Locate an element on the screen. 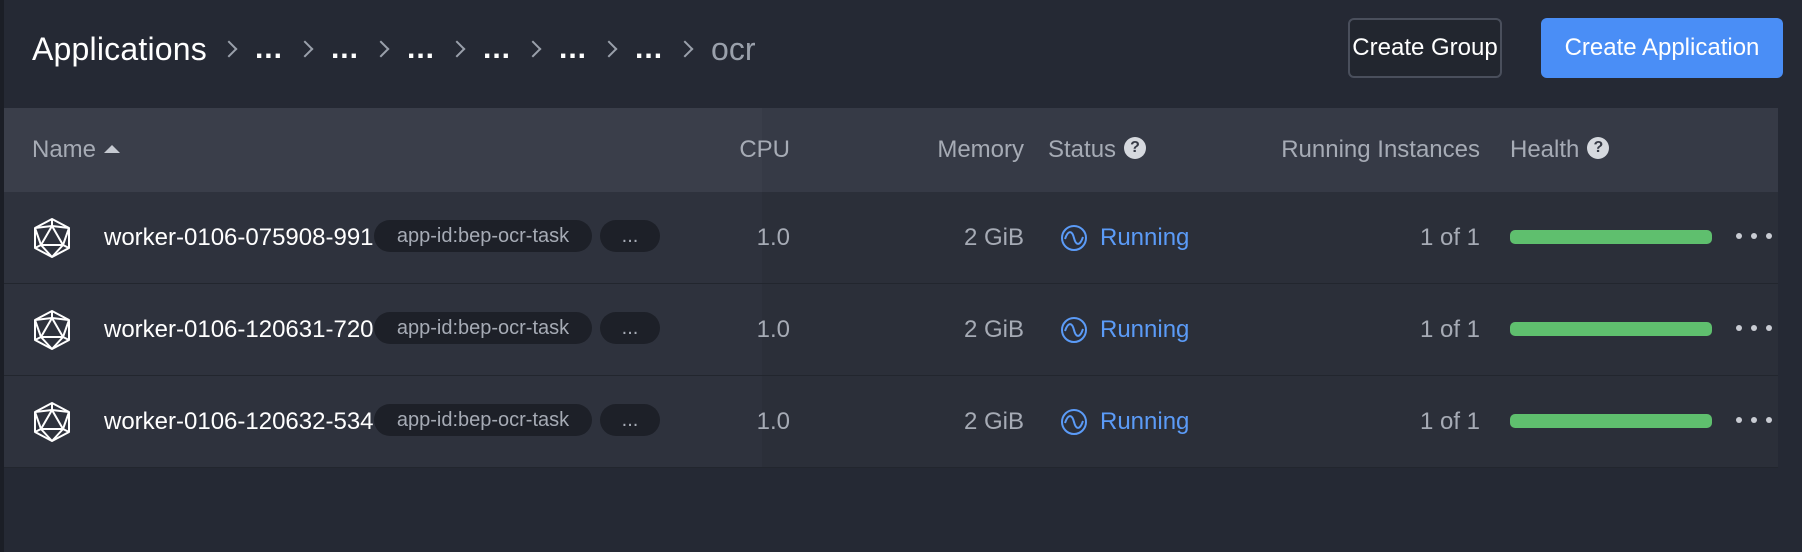 This screenshot has width=1802, height=552. create-group-button: Create Group is located at coordinates (1425, 48).